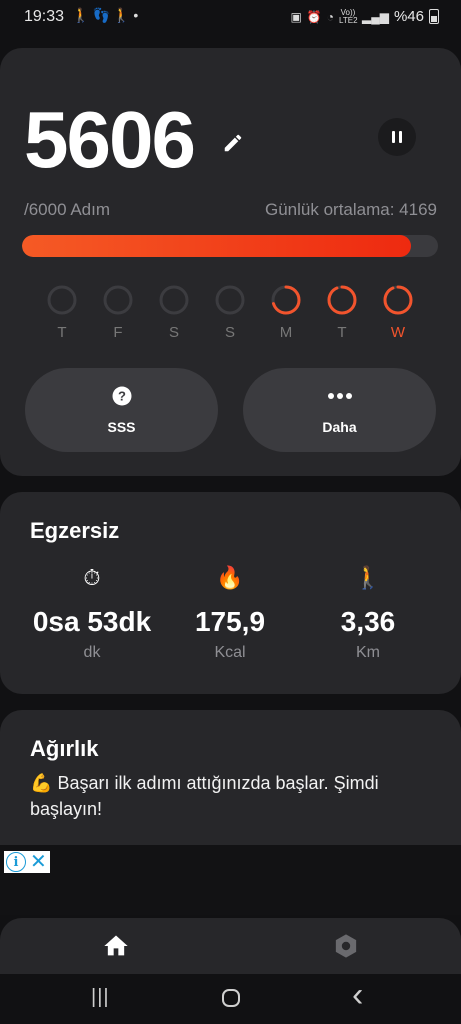 The image size is (461, 1024). I want to click on weight-title: Ağırlık, so click(64, 748).